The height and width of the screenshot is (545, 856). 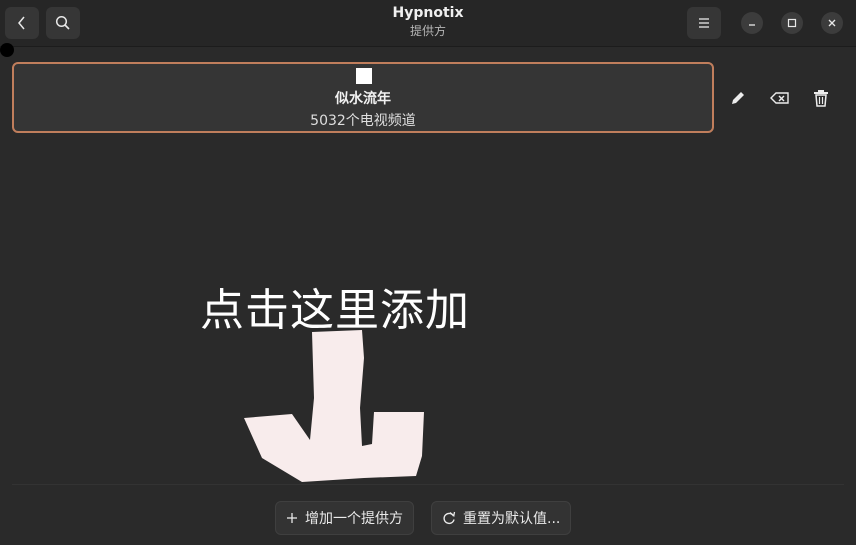 I want to click on down-arrow-icon, so click(x=334, y=406).